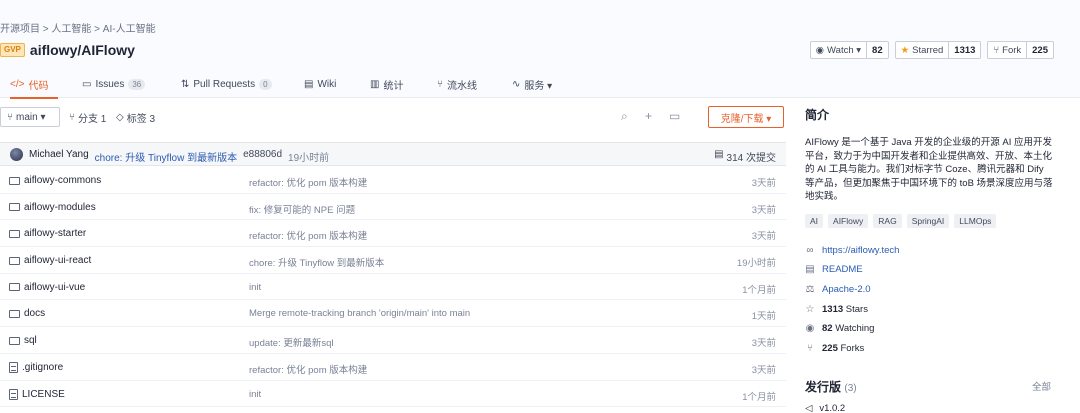  I want to click on intro-heading: 简介, so click(817, 115).